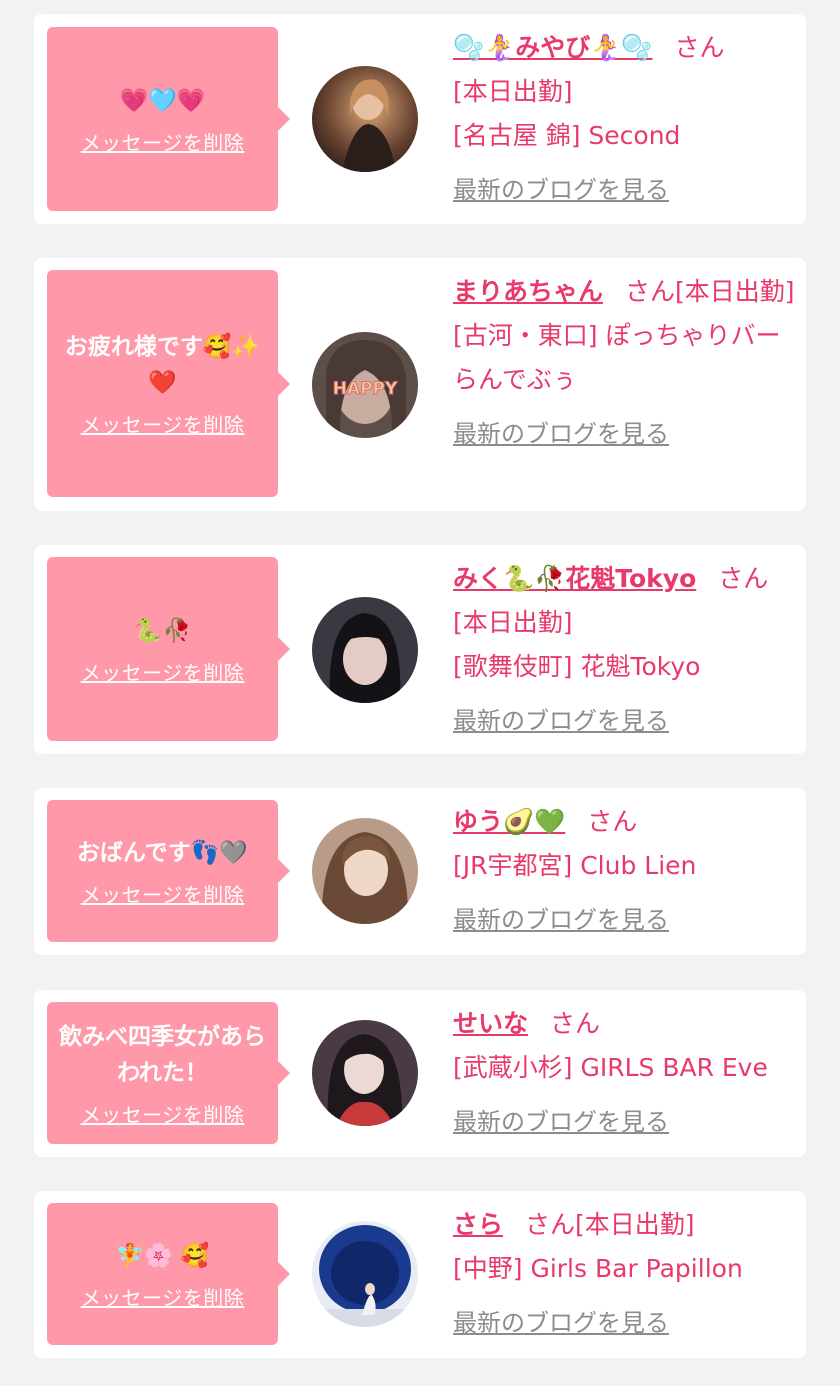 The height and width of the screenshot is (1386, 840). I want to click on message-bubble: 🐍🥀 メッセージを削除, so click(168, 649).